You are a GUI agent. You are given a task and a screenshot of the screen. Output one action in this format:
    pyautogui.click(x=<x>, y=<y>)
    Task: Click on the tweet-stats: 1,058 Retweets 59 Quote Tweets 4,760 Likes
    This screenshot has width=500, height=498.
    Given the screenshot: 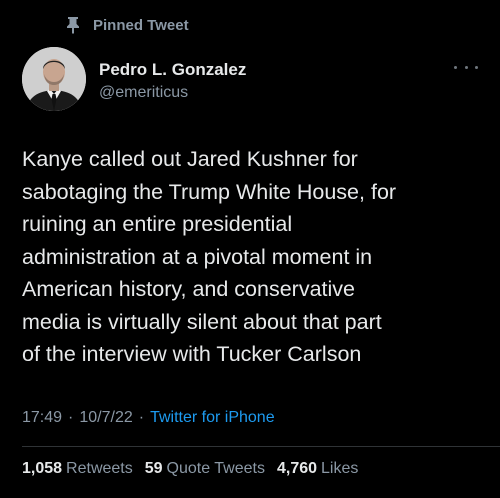 What is the action you would take?
    pyautogui.click(x=196, y=469)
    